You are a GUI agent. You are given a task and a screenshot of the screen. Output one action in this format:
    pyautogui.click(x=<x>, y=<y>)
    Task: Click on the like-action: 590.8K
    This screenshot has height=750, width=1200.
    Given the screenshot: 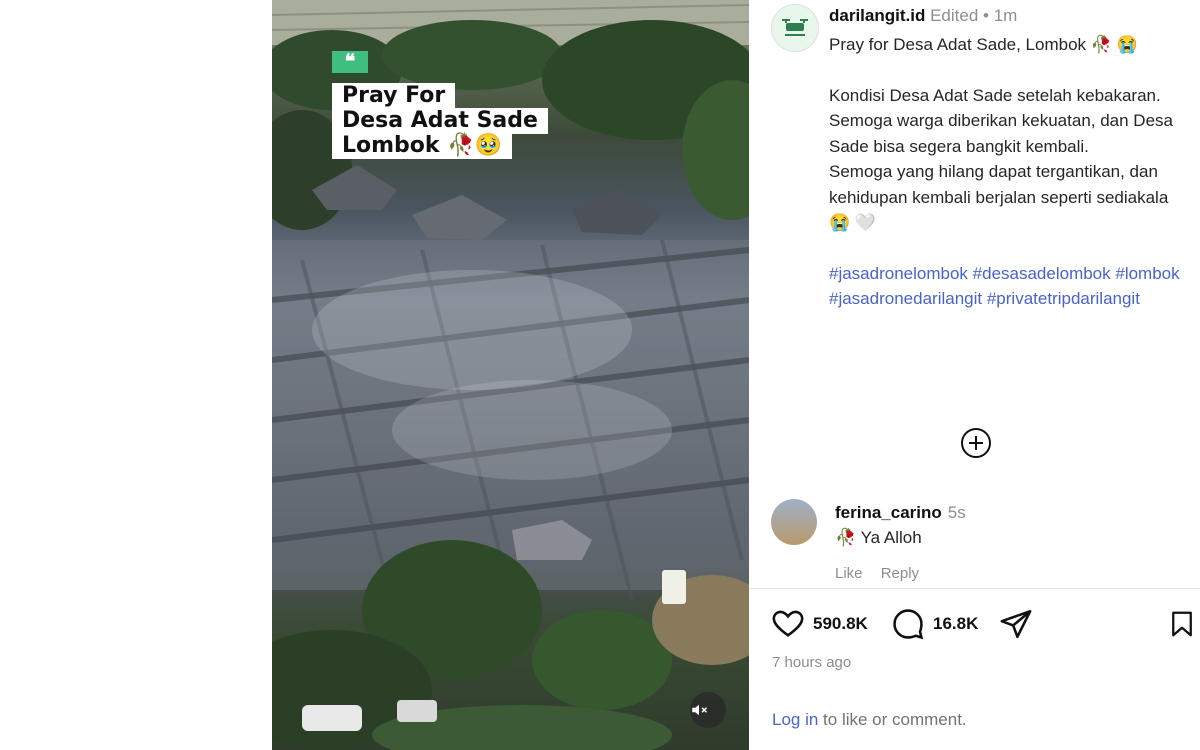 What is the action you would take?
    pyautogui.click(x=819, y=624)
    